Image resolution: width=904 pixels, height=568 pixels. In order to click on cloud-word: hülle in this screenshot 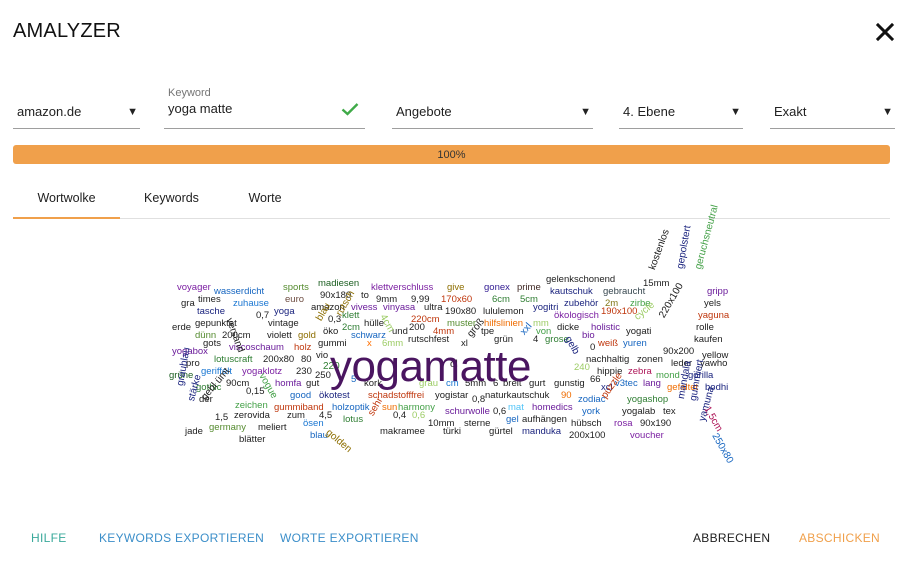, I will do `click(374, 323)`.